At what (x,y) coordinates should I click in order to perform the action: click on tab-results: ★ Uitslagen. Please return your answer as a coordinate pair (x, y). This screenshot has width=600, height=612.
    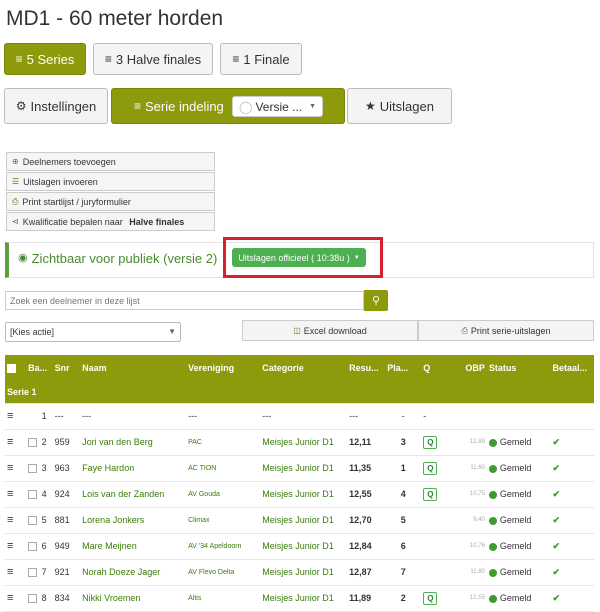
    Looking at the image, I should click on (399, 106).